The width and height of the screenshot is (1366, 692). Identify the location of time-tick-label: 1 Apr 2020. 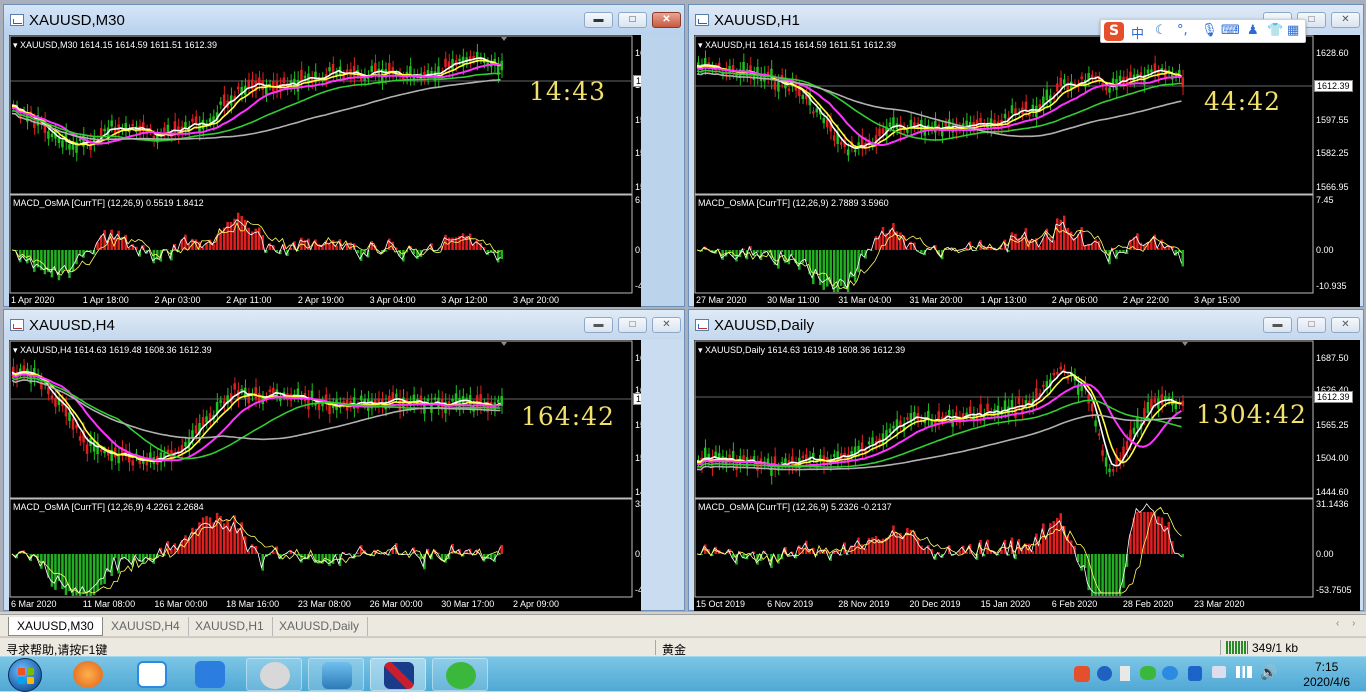
(33, 300).